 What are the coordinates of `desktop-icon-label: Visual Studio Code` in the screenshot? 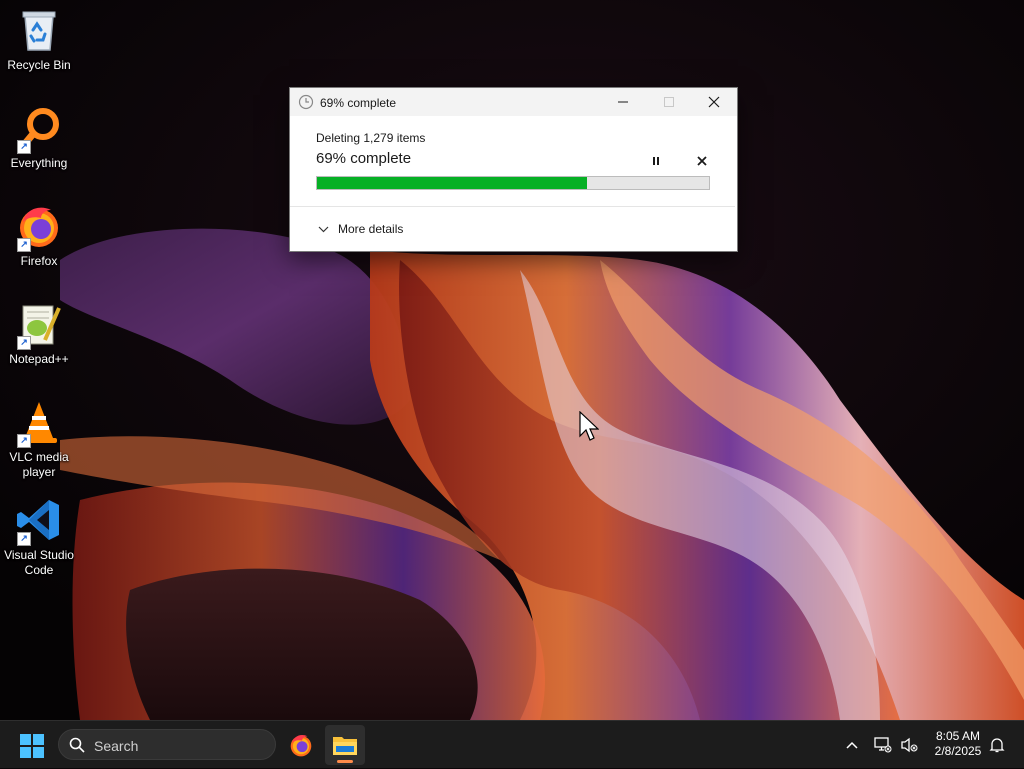 It's located at (39, 562).